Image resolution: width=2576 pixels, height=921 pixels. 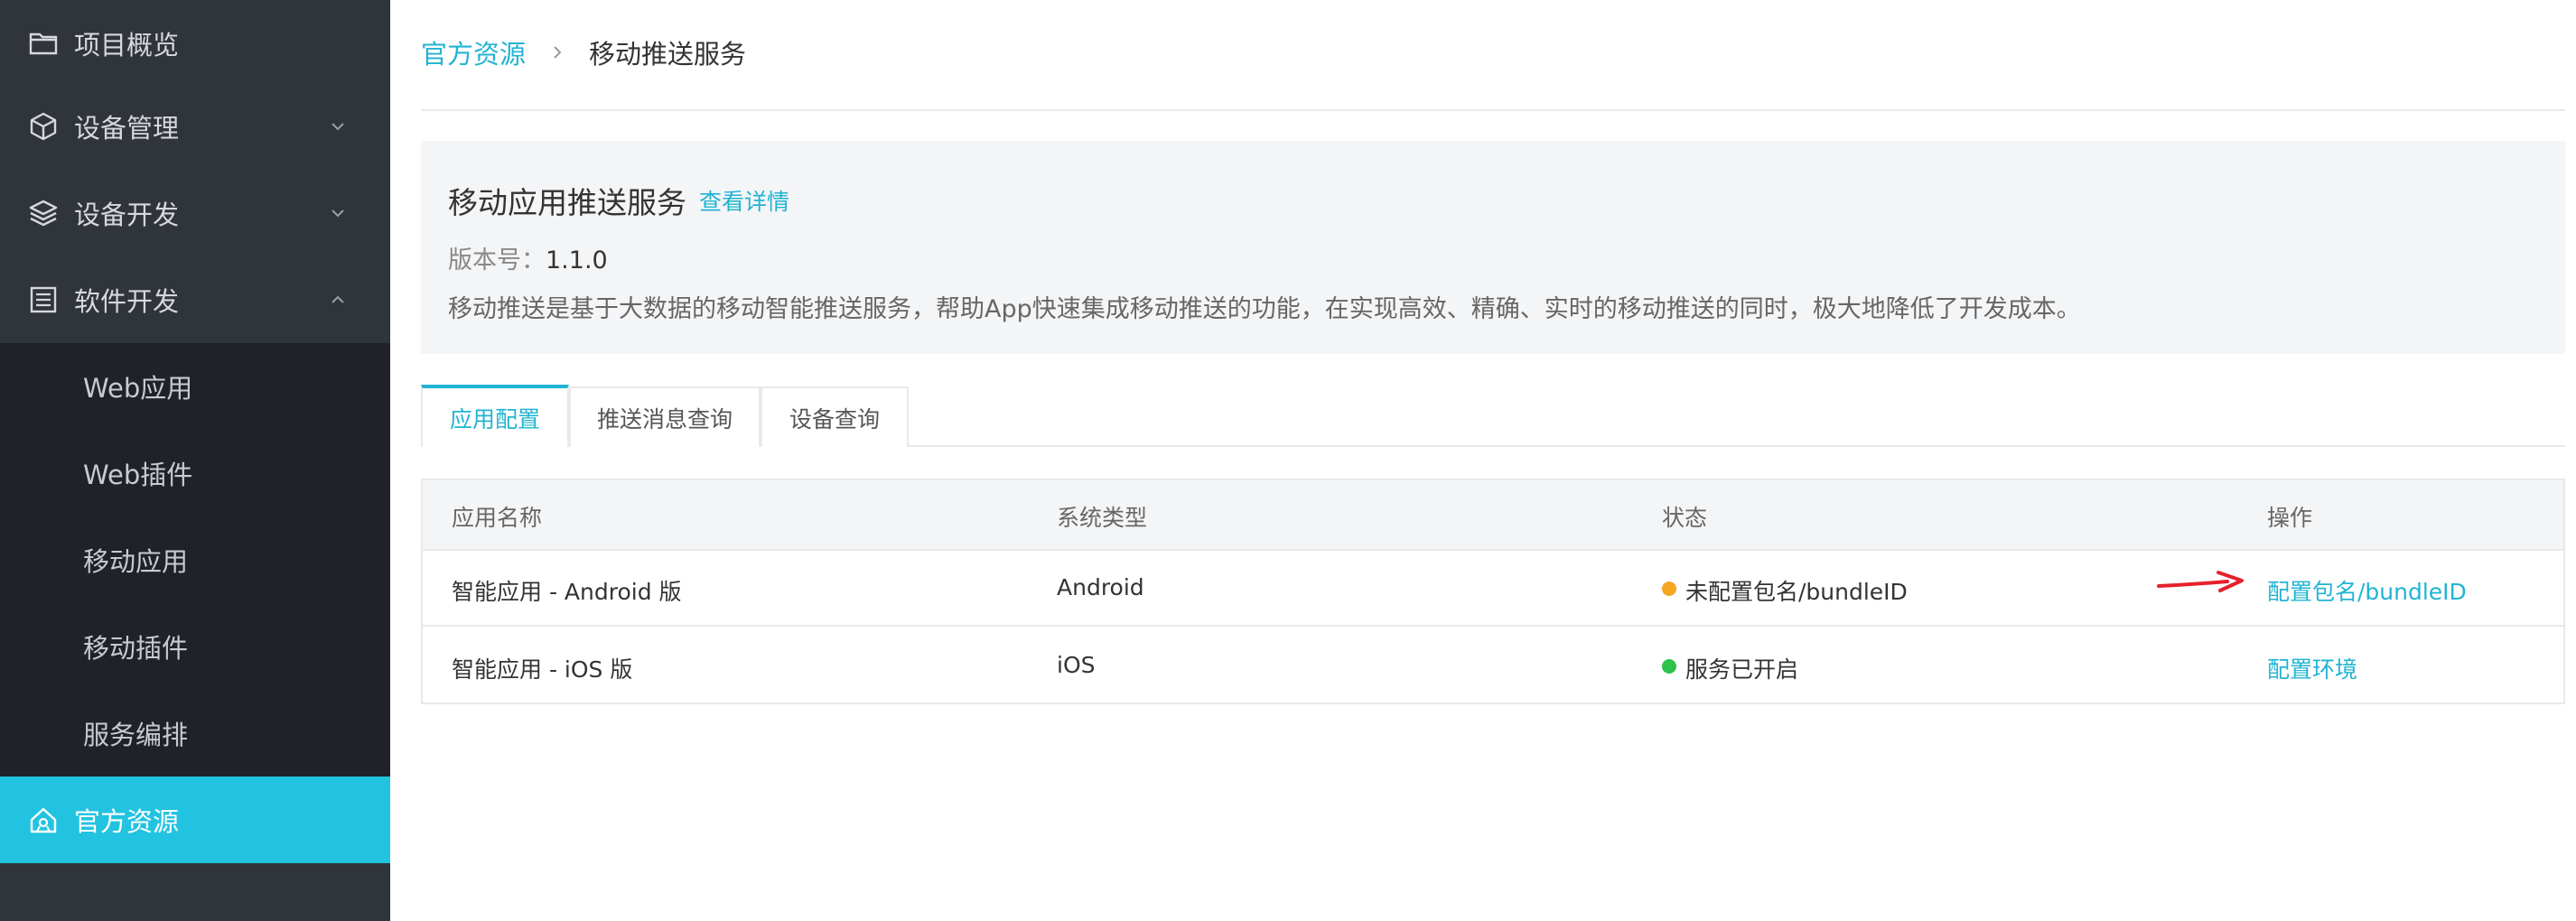 What do you see at coordinates (44, 300) in the screenshot?
I see `document-icon` at bounding box center [44, 300].